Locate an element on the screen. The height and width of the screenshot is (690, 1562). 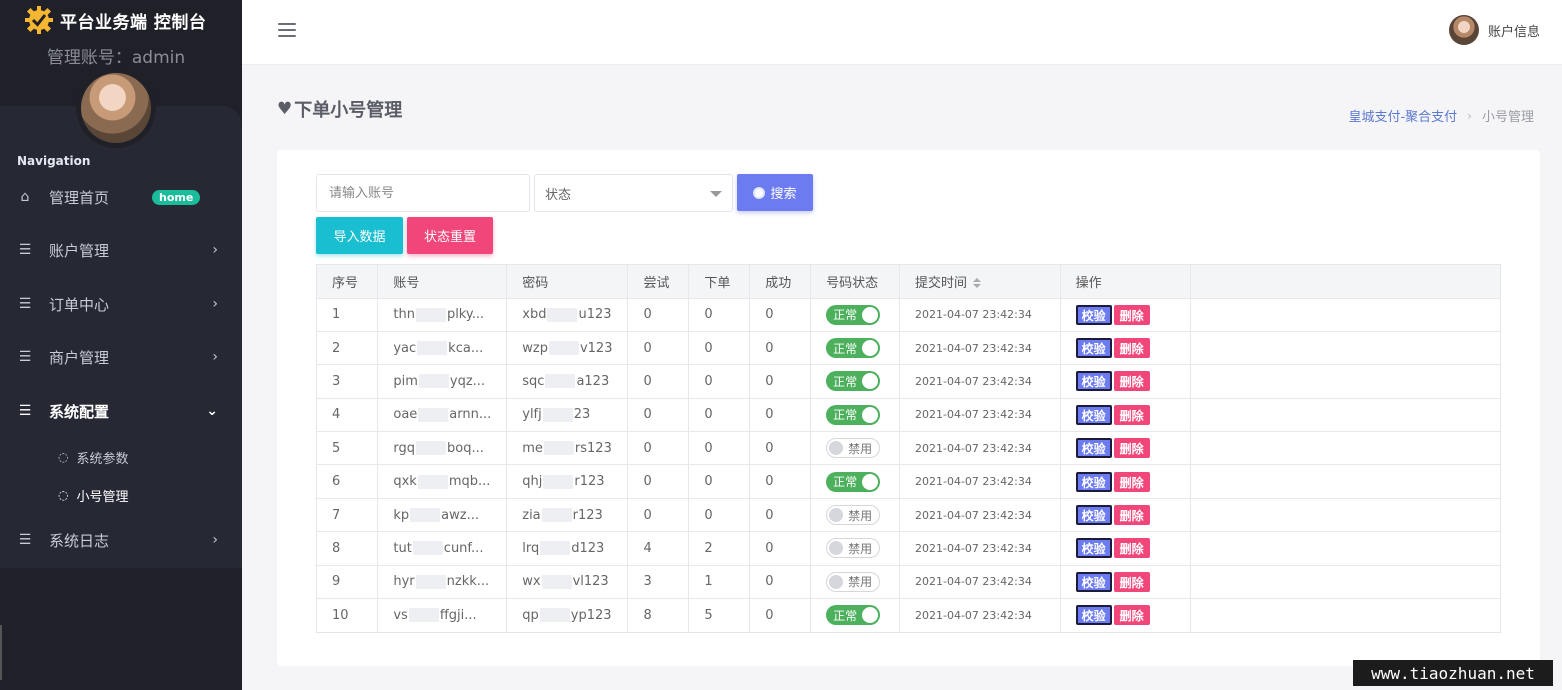
sidebar-item-home: ⌂ 管理首页 home is located at coordinates (121, 197).